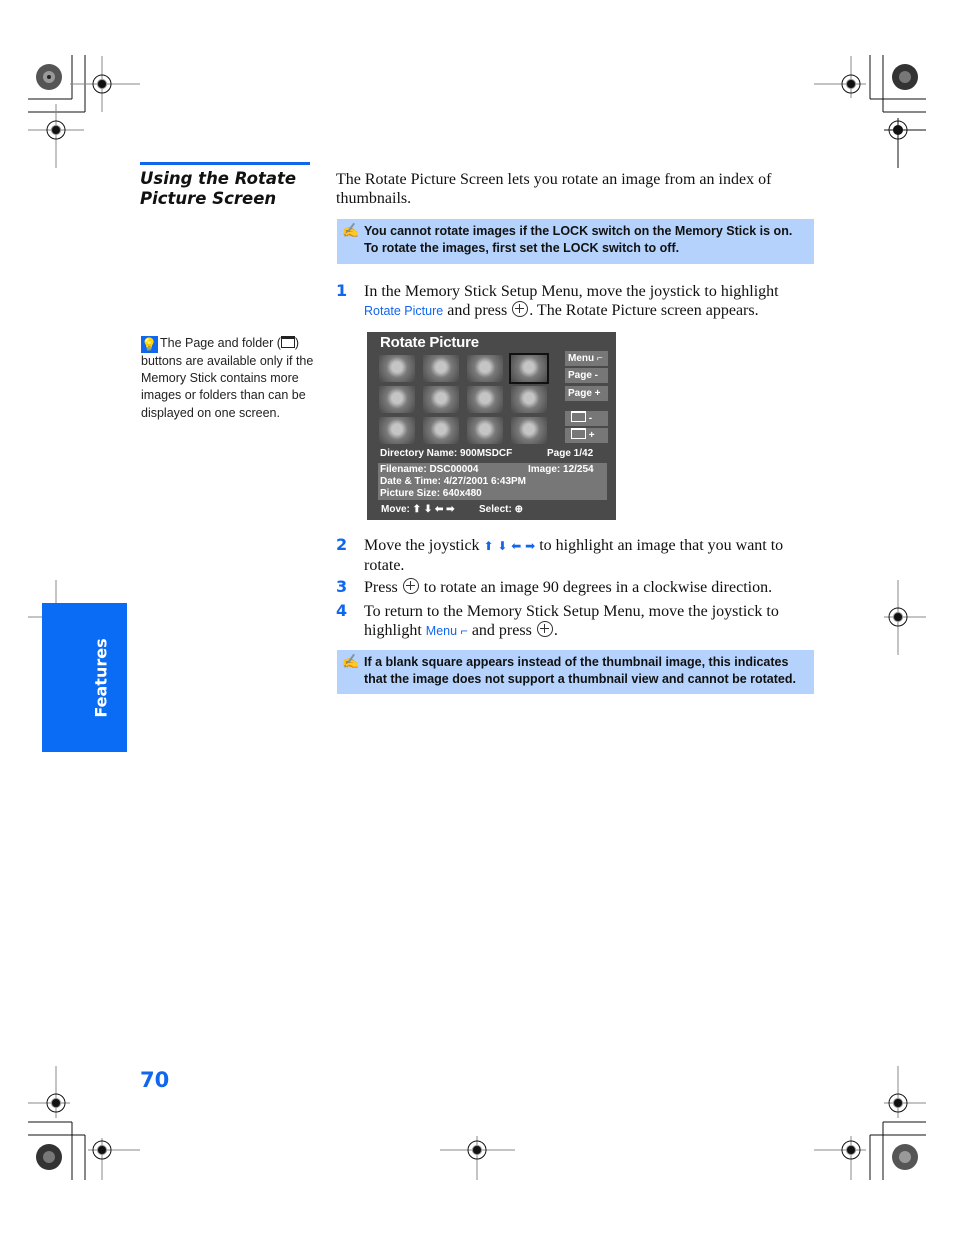 This screenshot has height=1235, width=954. Describe the element at coordinates (429, 469) in the screenshot. I see `filename: Filename: DSC00004` at that location.